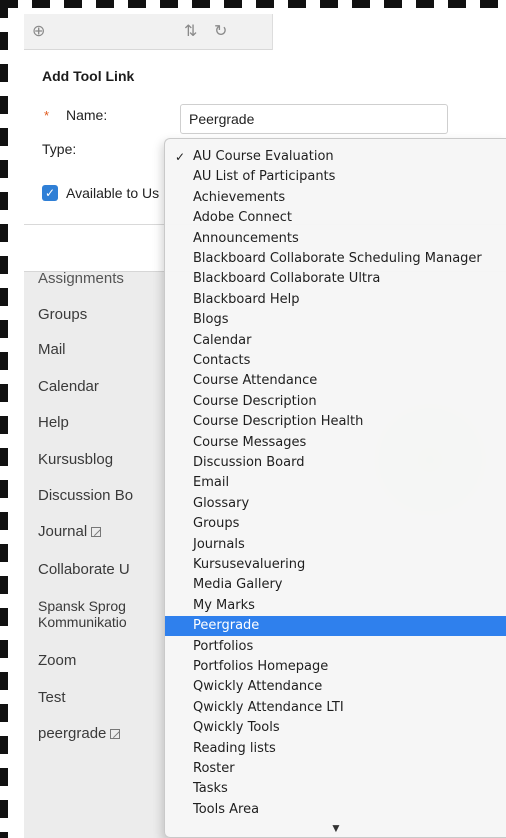  I want to click on dropdown-option: Calendar, so click(335, 341).